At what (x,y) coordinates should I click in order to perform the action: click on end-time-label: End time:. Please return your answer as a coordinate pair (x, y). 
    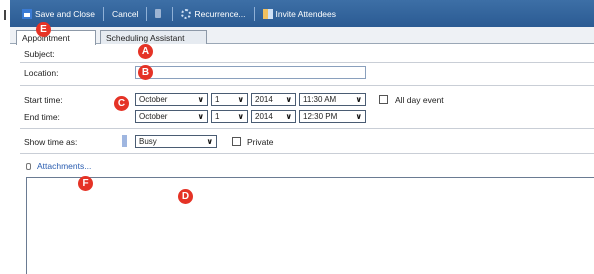
    Looking at the image, I should click on (42, 117).